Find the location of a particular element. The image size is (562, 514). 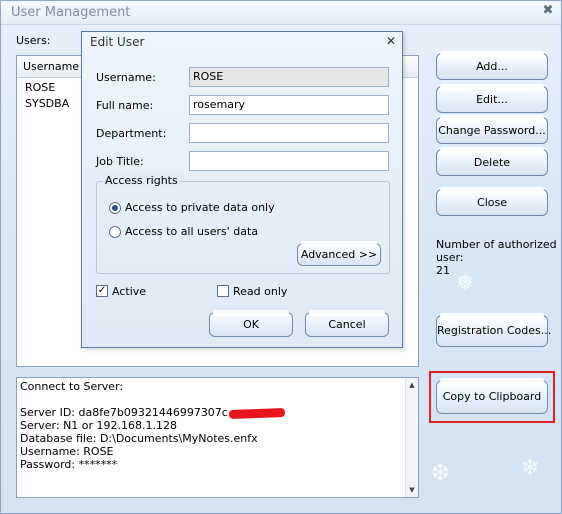

info-username: Username: ROSE is located at coordinates (67, 451).